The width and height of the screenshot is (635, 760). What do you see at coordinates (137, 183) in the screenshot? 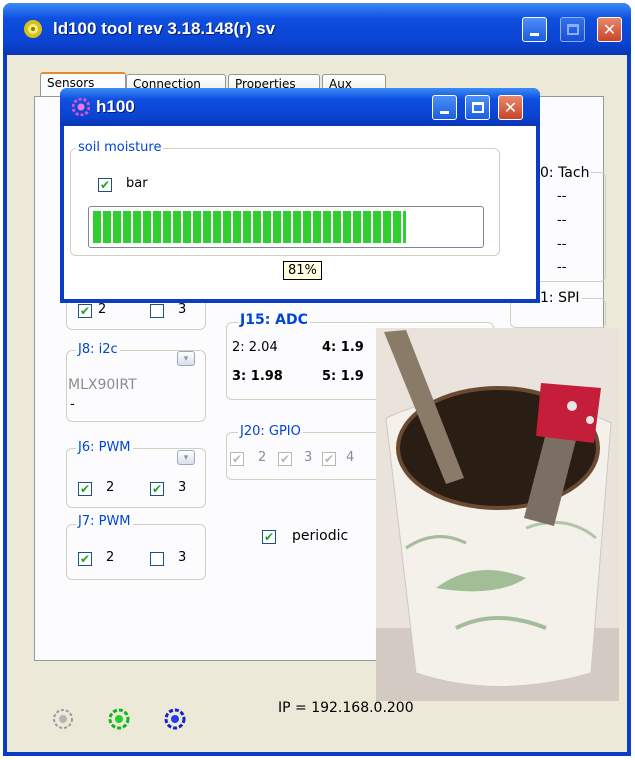
I see `bar-label: bar` at bounding box center [137, 183].